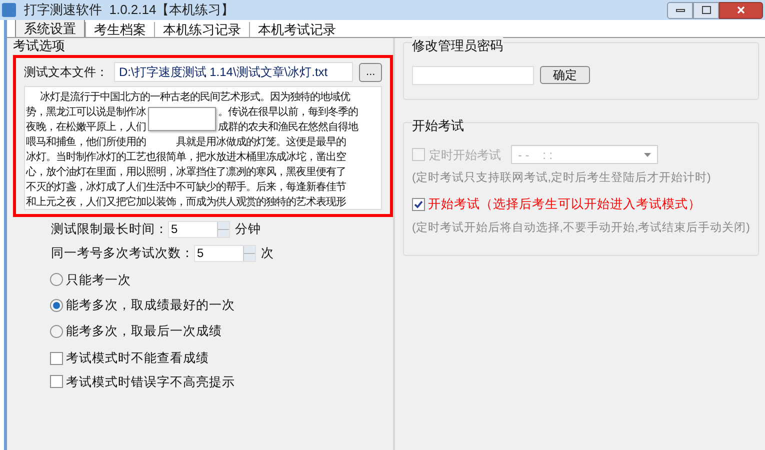 This screenshot has width=765, height=450. I want to click on password-field, so click(473, 75).